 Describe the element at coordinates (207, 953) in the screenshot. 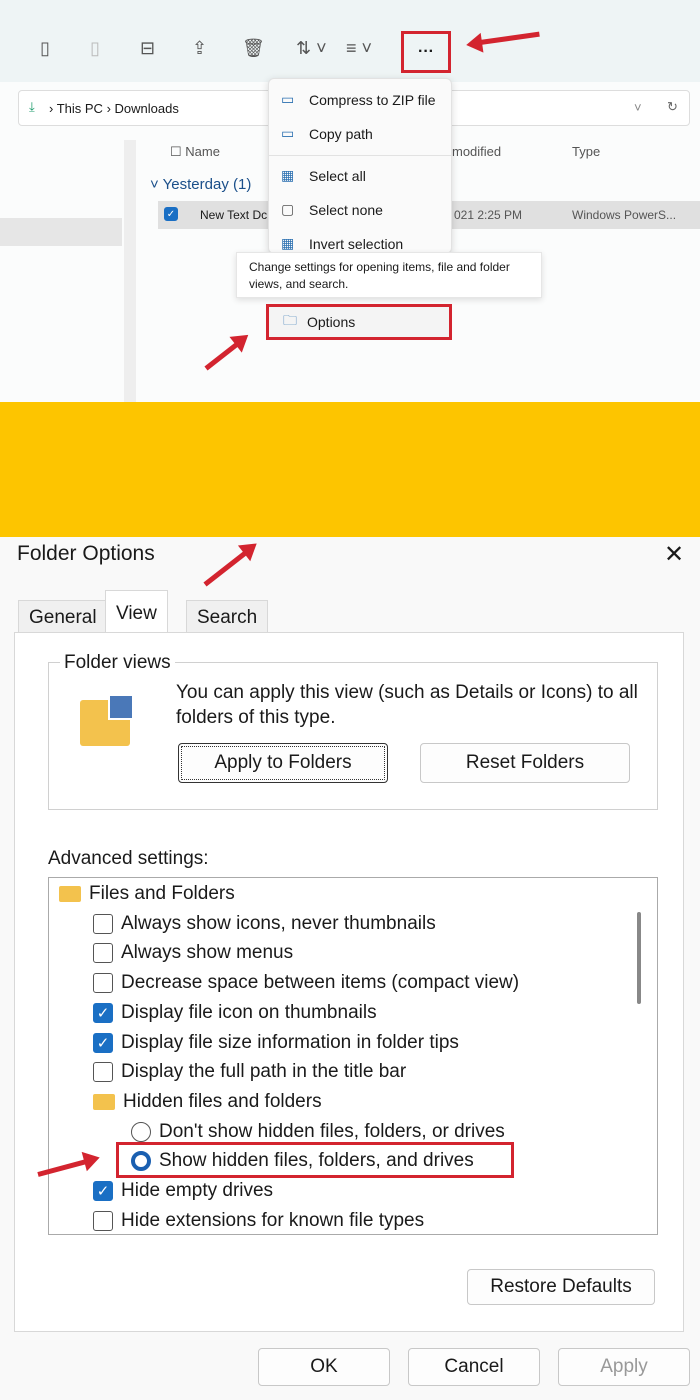

I see `option-label: Always show menus` at that location.